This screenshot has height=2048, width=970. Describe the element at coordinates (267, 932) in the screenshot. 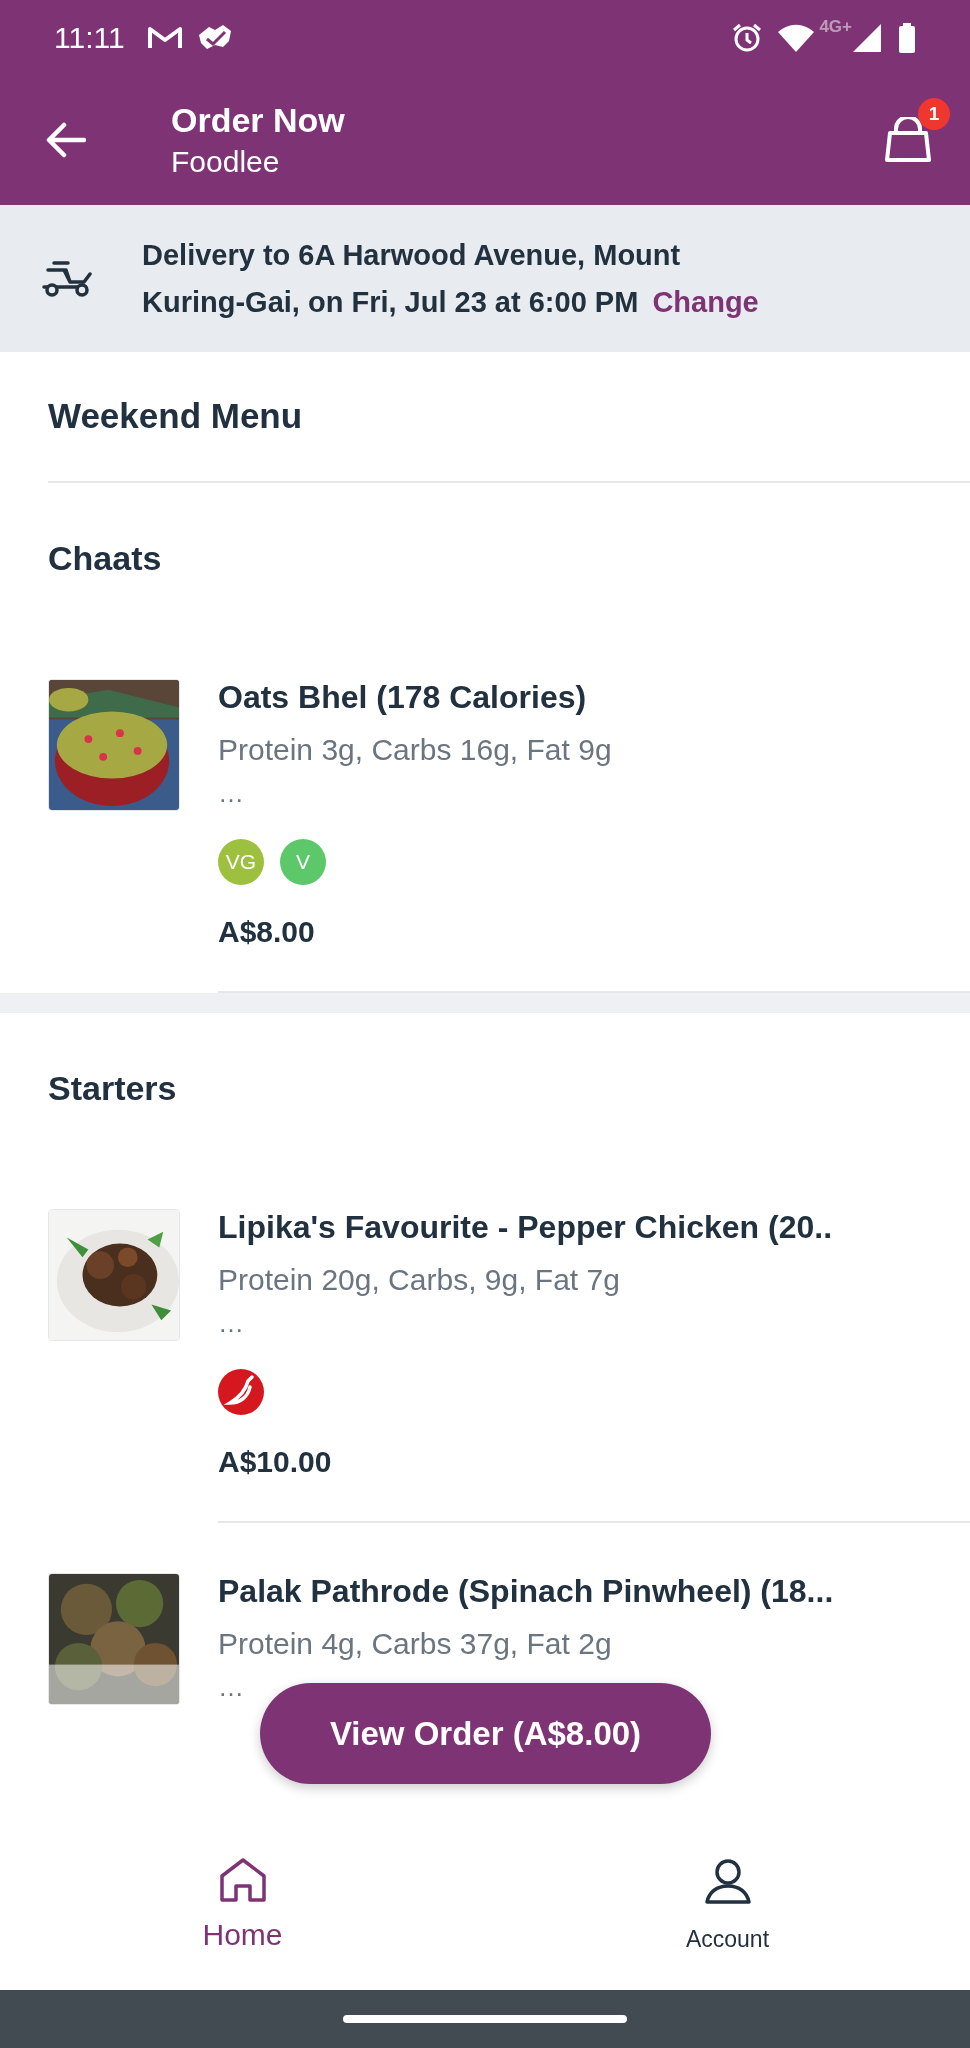

I see `item-price: A$8.00` at that location.